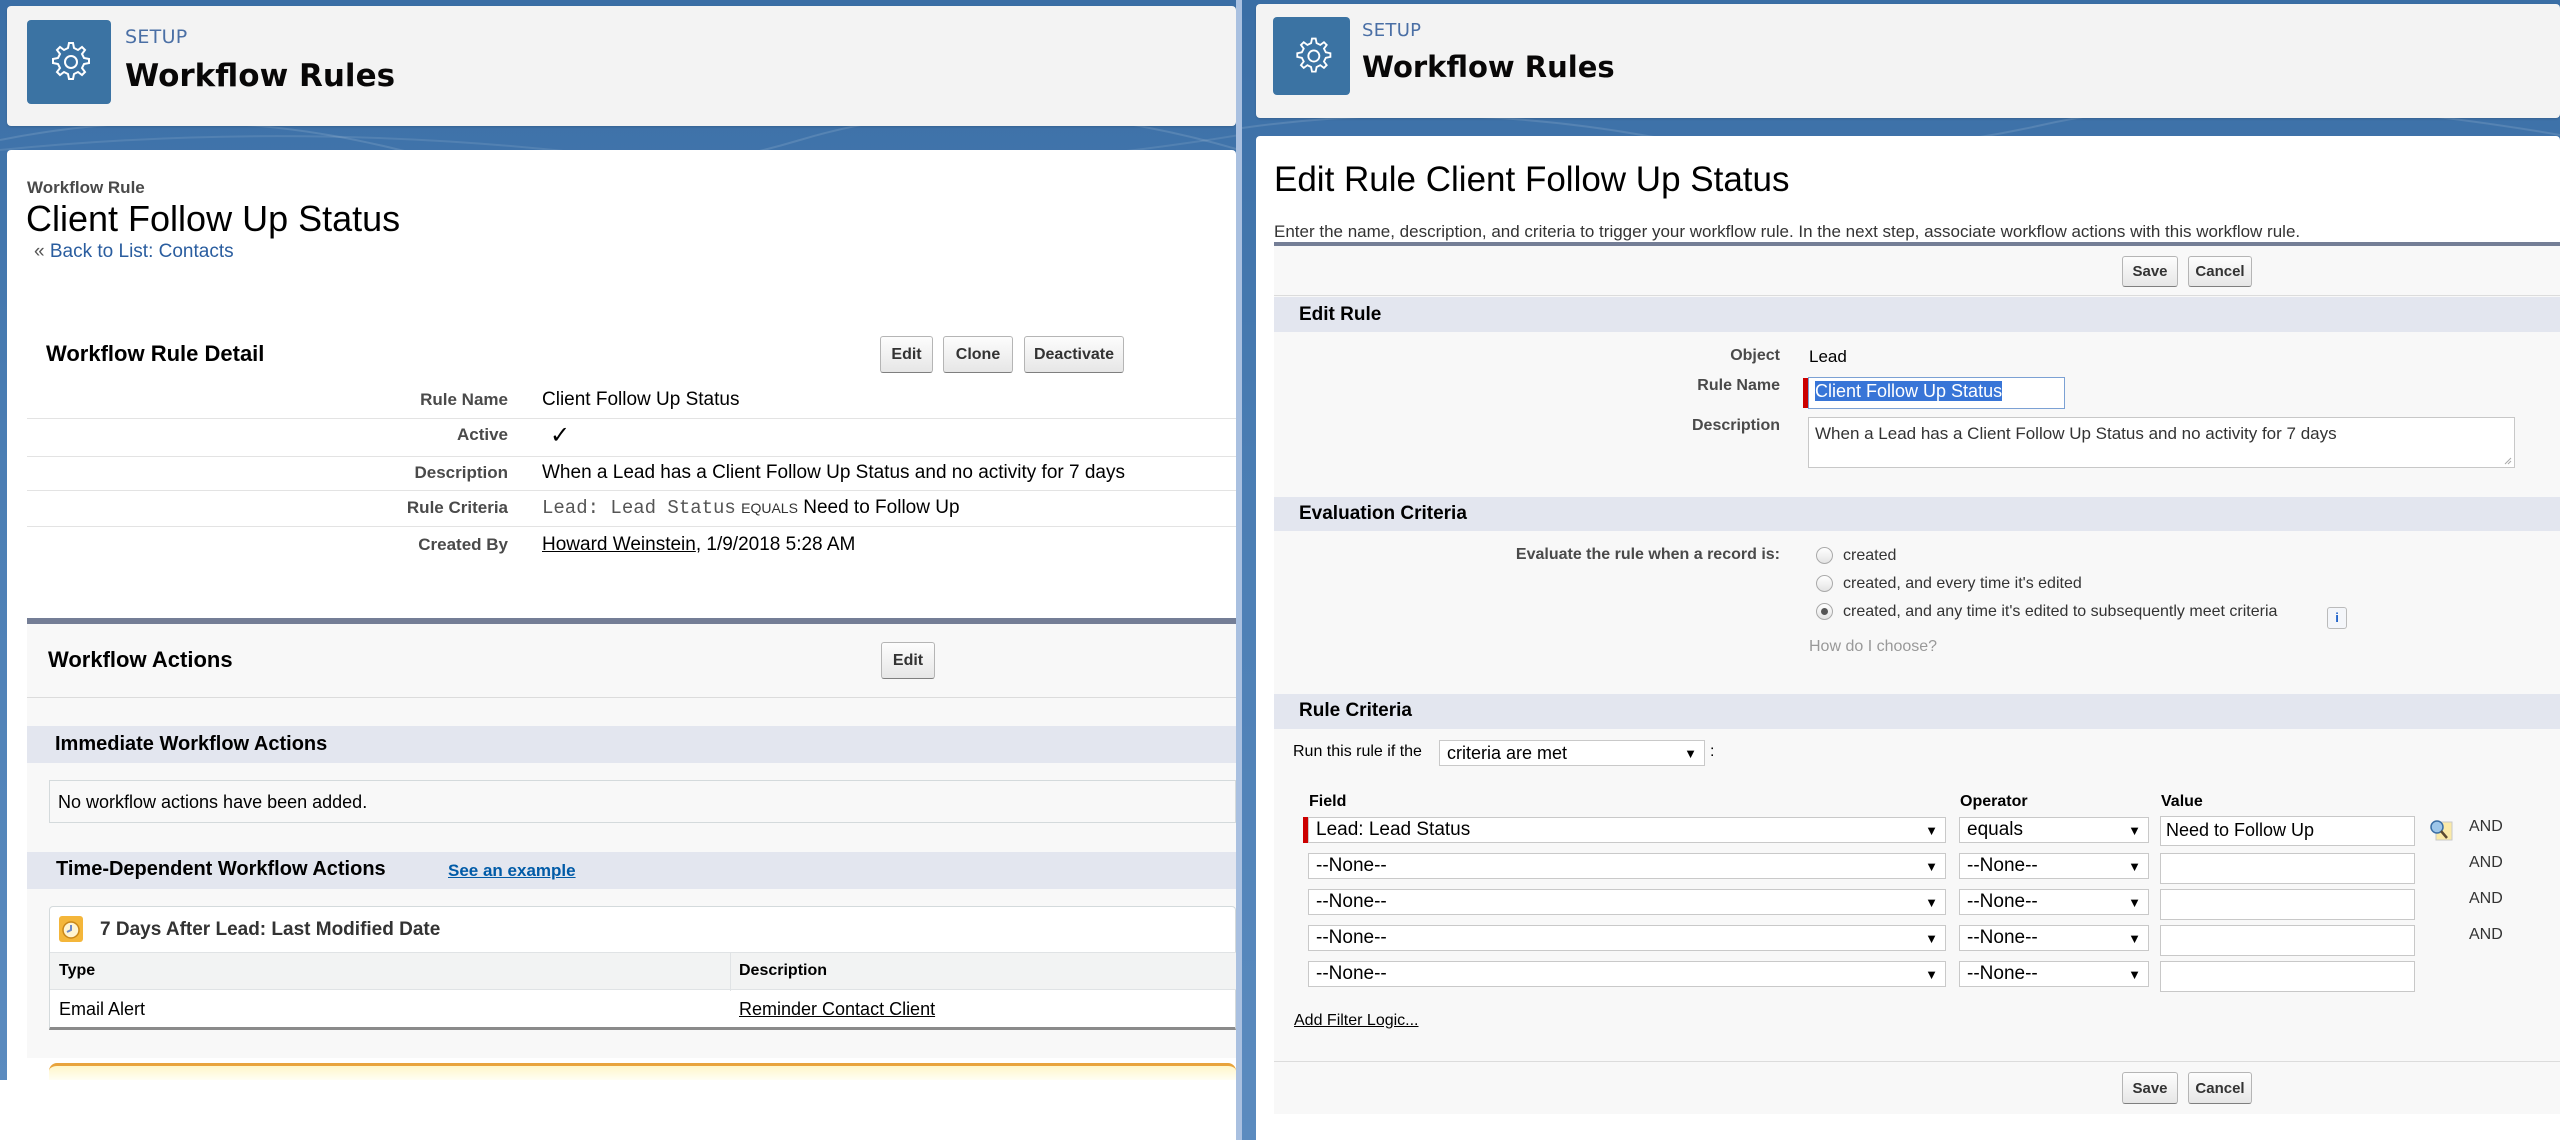 Image resolution: width=2560 pixels, height=1140 pixels. What do you see at coordinates (1712, 751) in the screenshot?
I see `run-rule-suffix: :` at bounding box center [1712, 751].